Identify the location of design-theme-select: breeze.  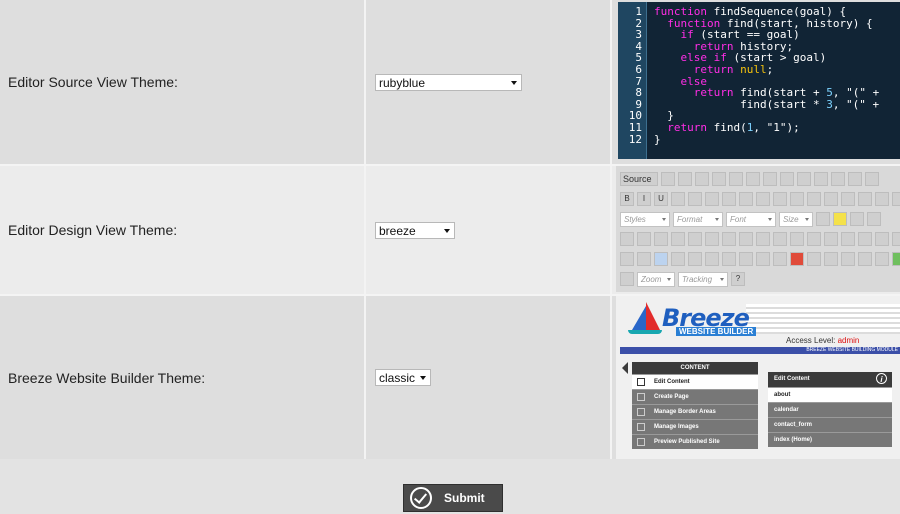
(415, 230).